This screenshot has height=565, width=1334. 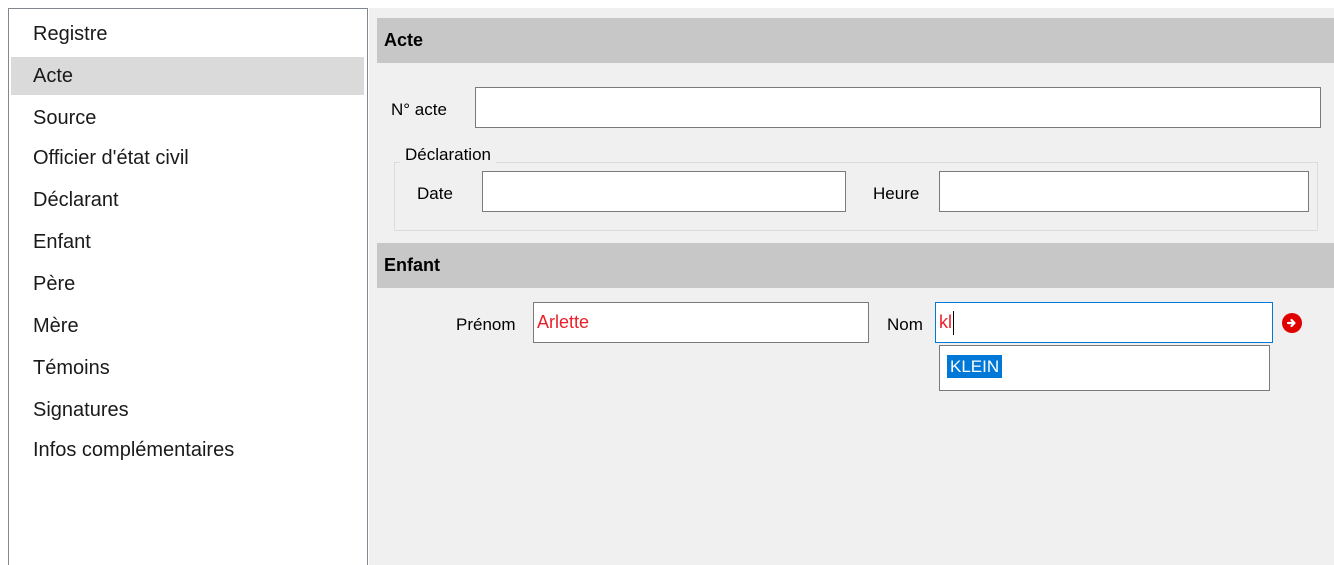 I want to click on numero-acte-label: N° acte, so click(x=419, y=109).